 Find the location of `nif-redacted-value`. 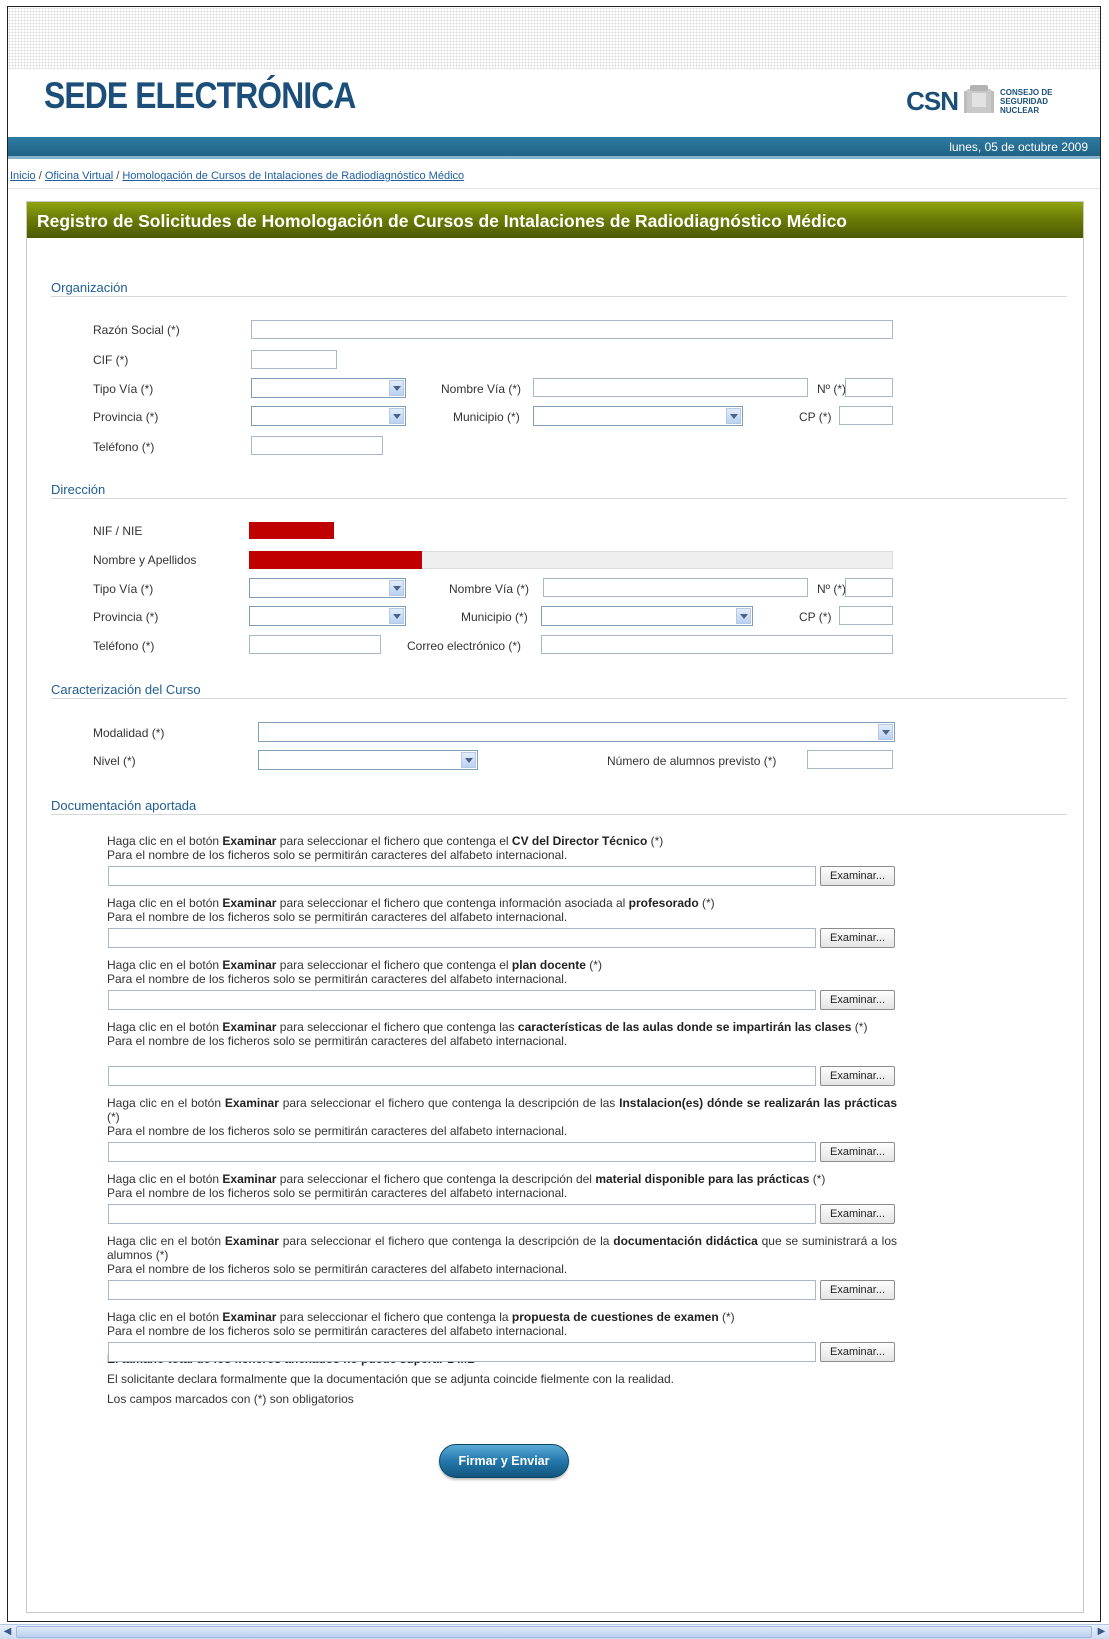

nif-redacted-value is located at coordinates (291, 530).